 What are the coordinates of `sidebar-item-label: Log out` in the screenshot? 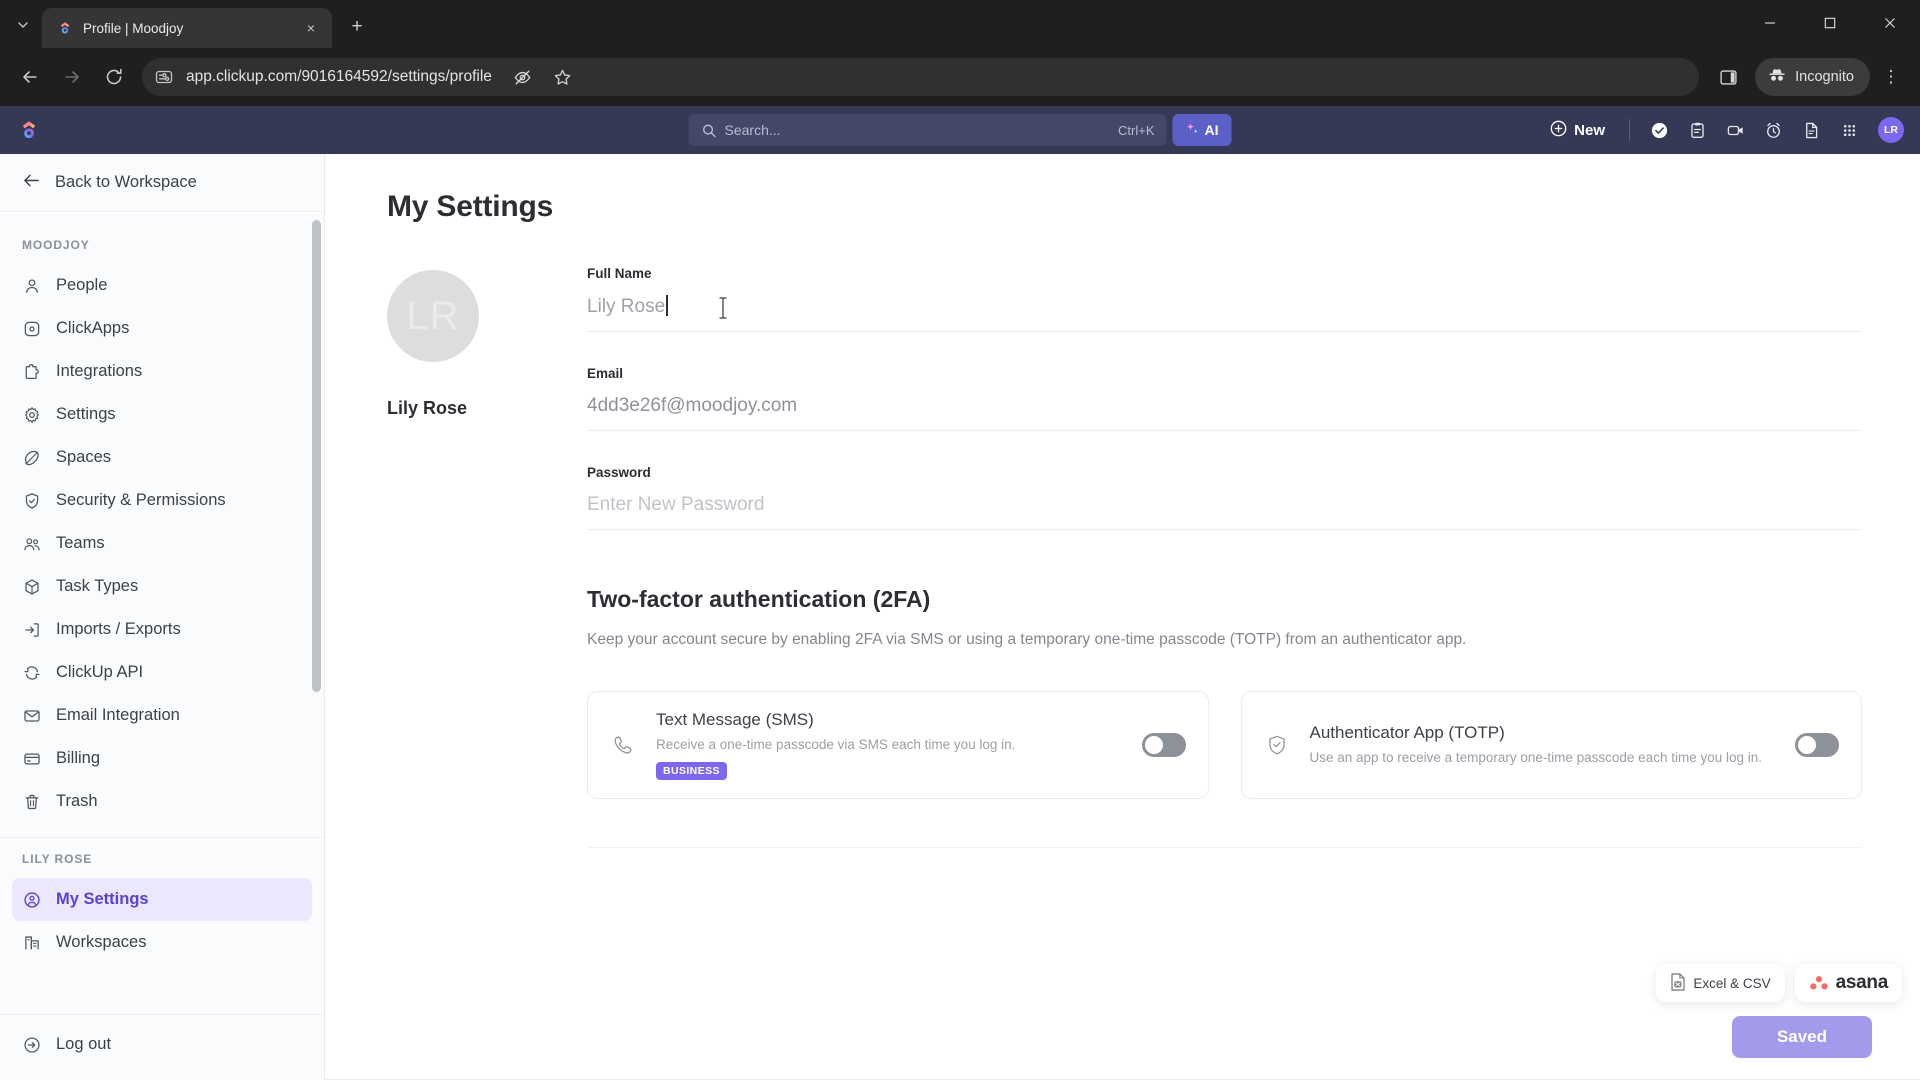 It's located at (84, 1044).